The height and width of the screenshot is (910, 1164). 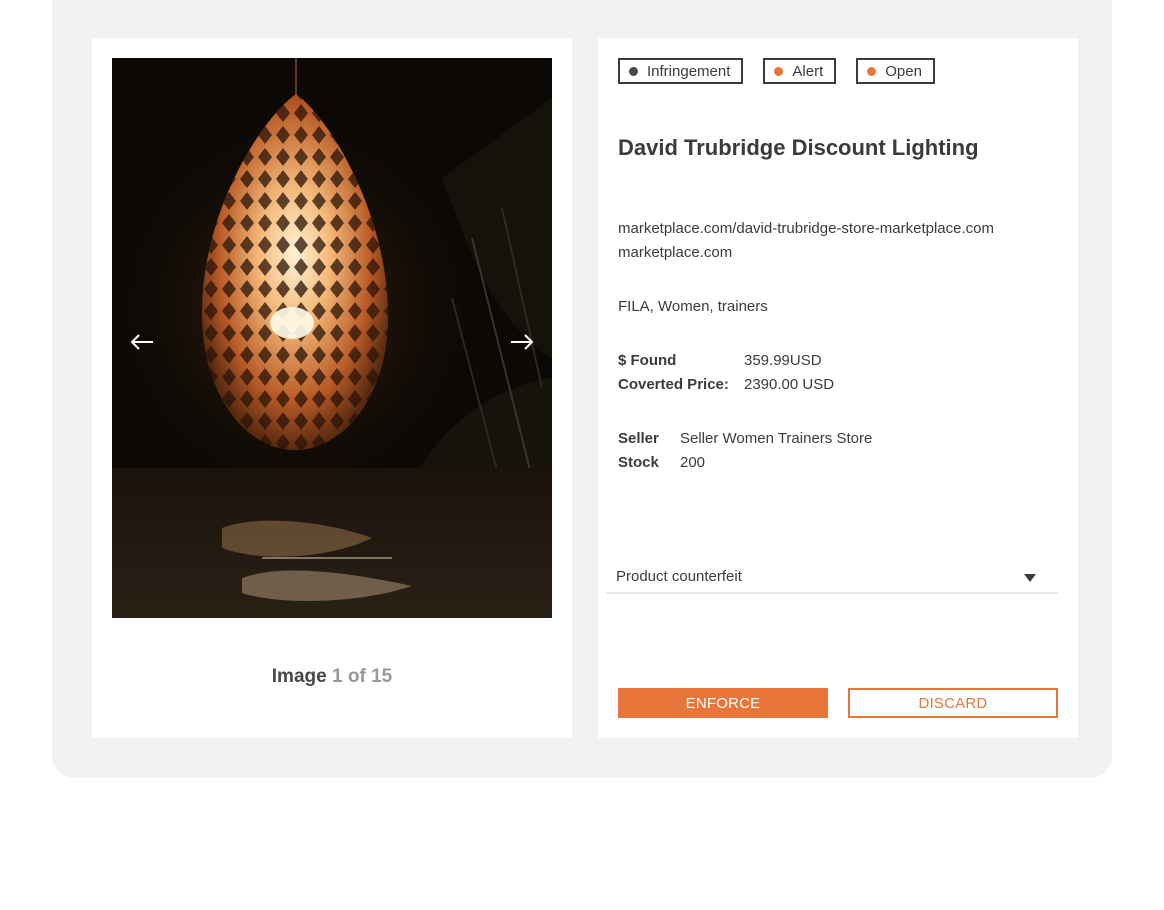 What do you see at coordinates (953, 703) in the screenshot?
I see `discard-button: DISCARD` at bounding box center [953, 703].